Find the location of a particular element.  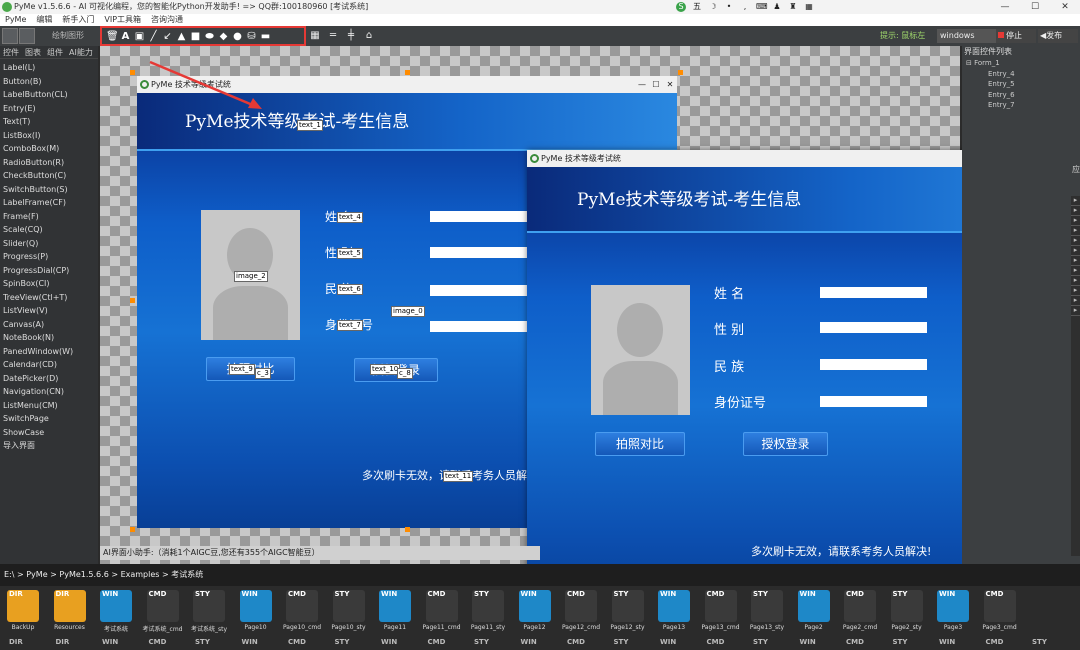

widget-item: Scale(CQ) is located at coordinates (50, 230).